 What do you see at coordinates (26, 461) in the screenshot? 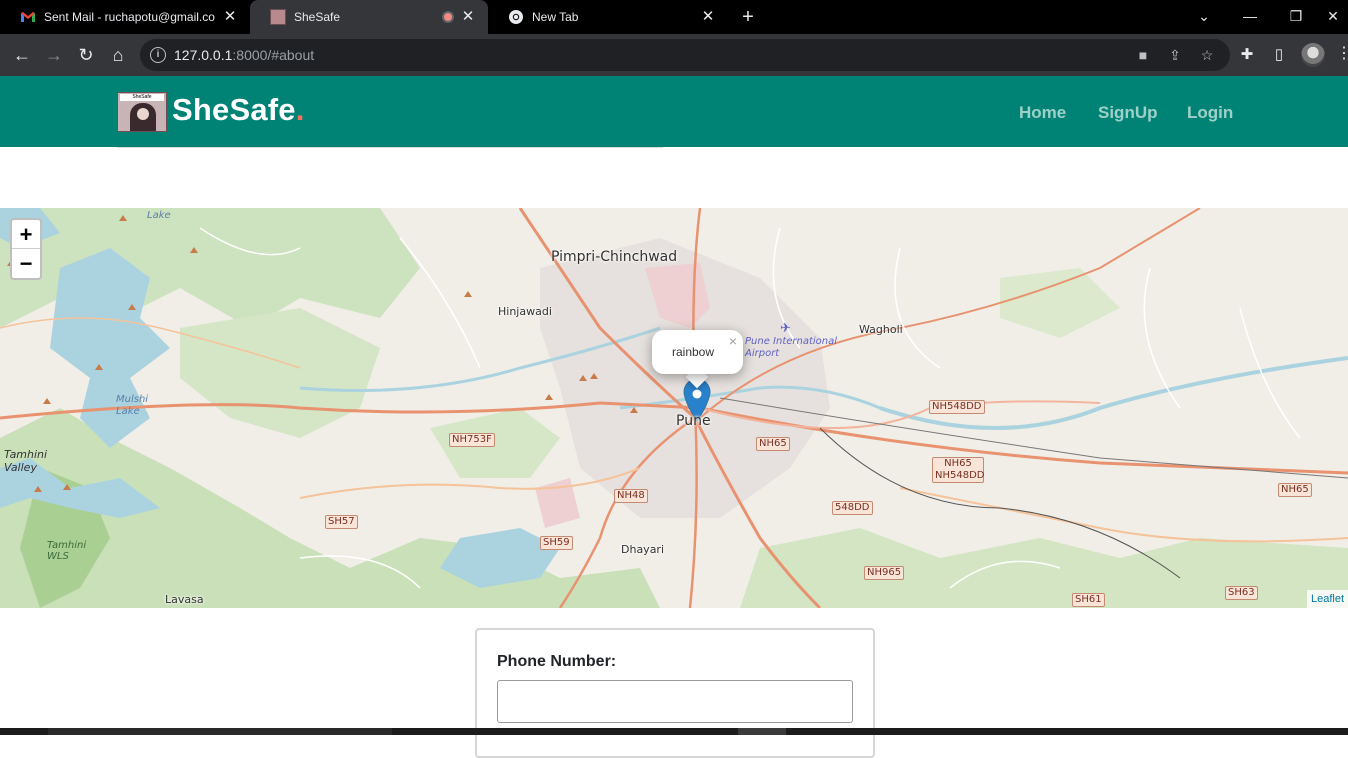
I see `label-tamhini-valley: Tamhini Valley` at bounding box center [26, 461].